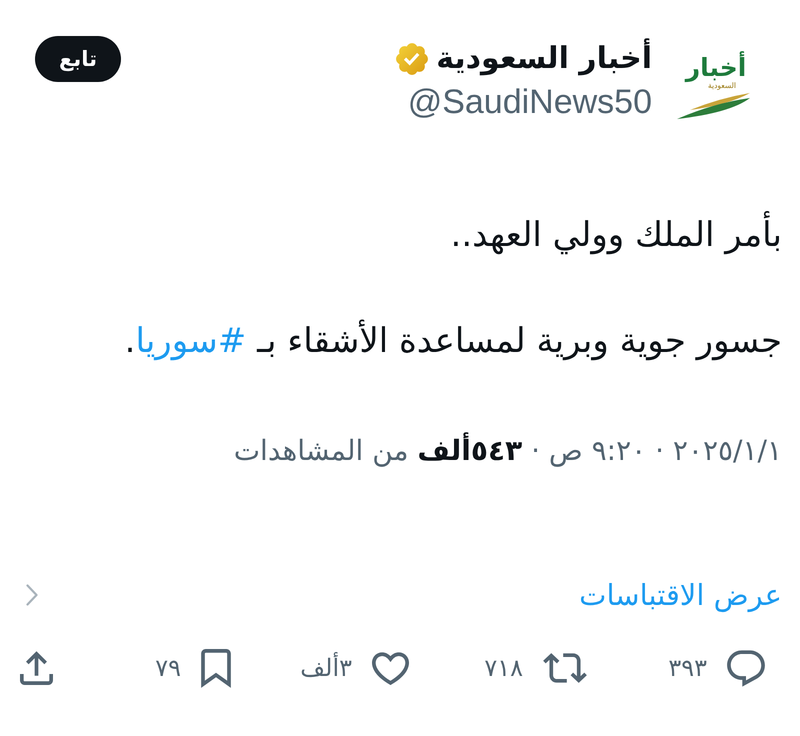 The height and width of the screenshot is (736, 800). I want to click on like-button, so click(390, 668).